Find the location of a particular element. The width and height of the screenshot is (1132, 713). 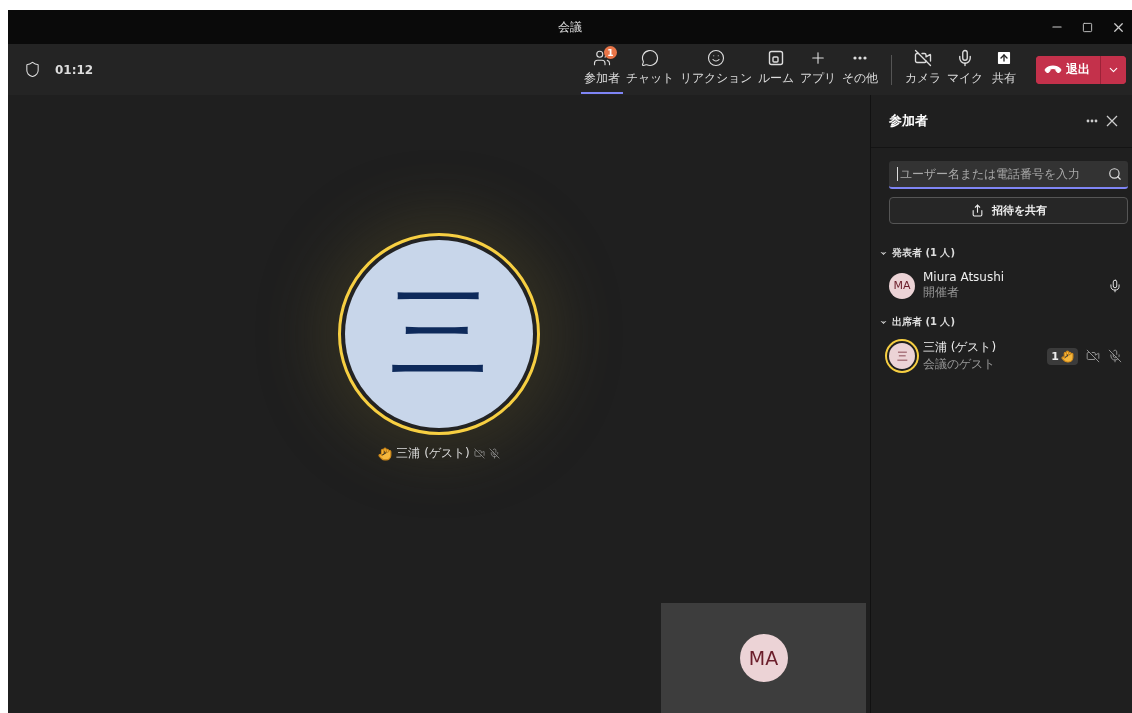

search-icon is located at coordinates (1115, 174).